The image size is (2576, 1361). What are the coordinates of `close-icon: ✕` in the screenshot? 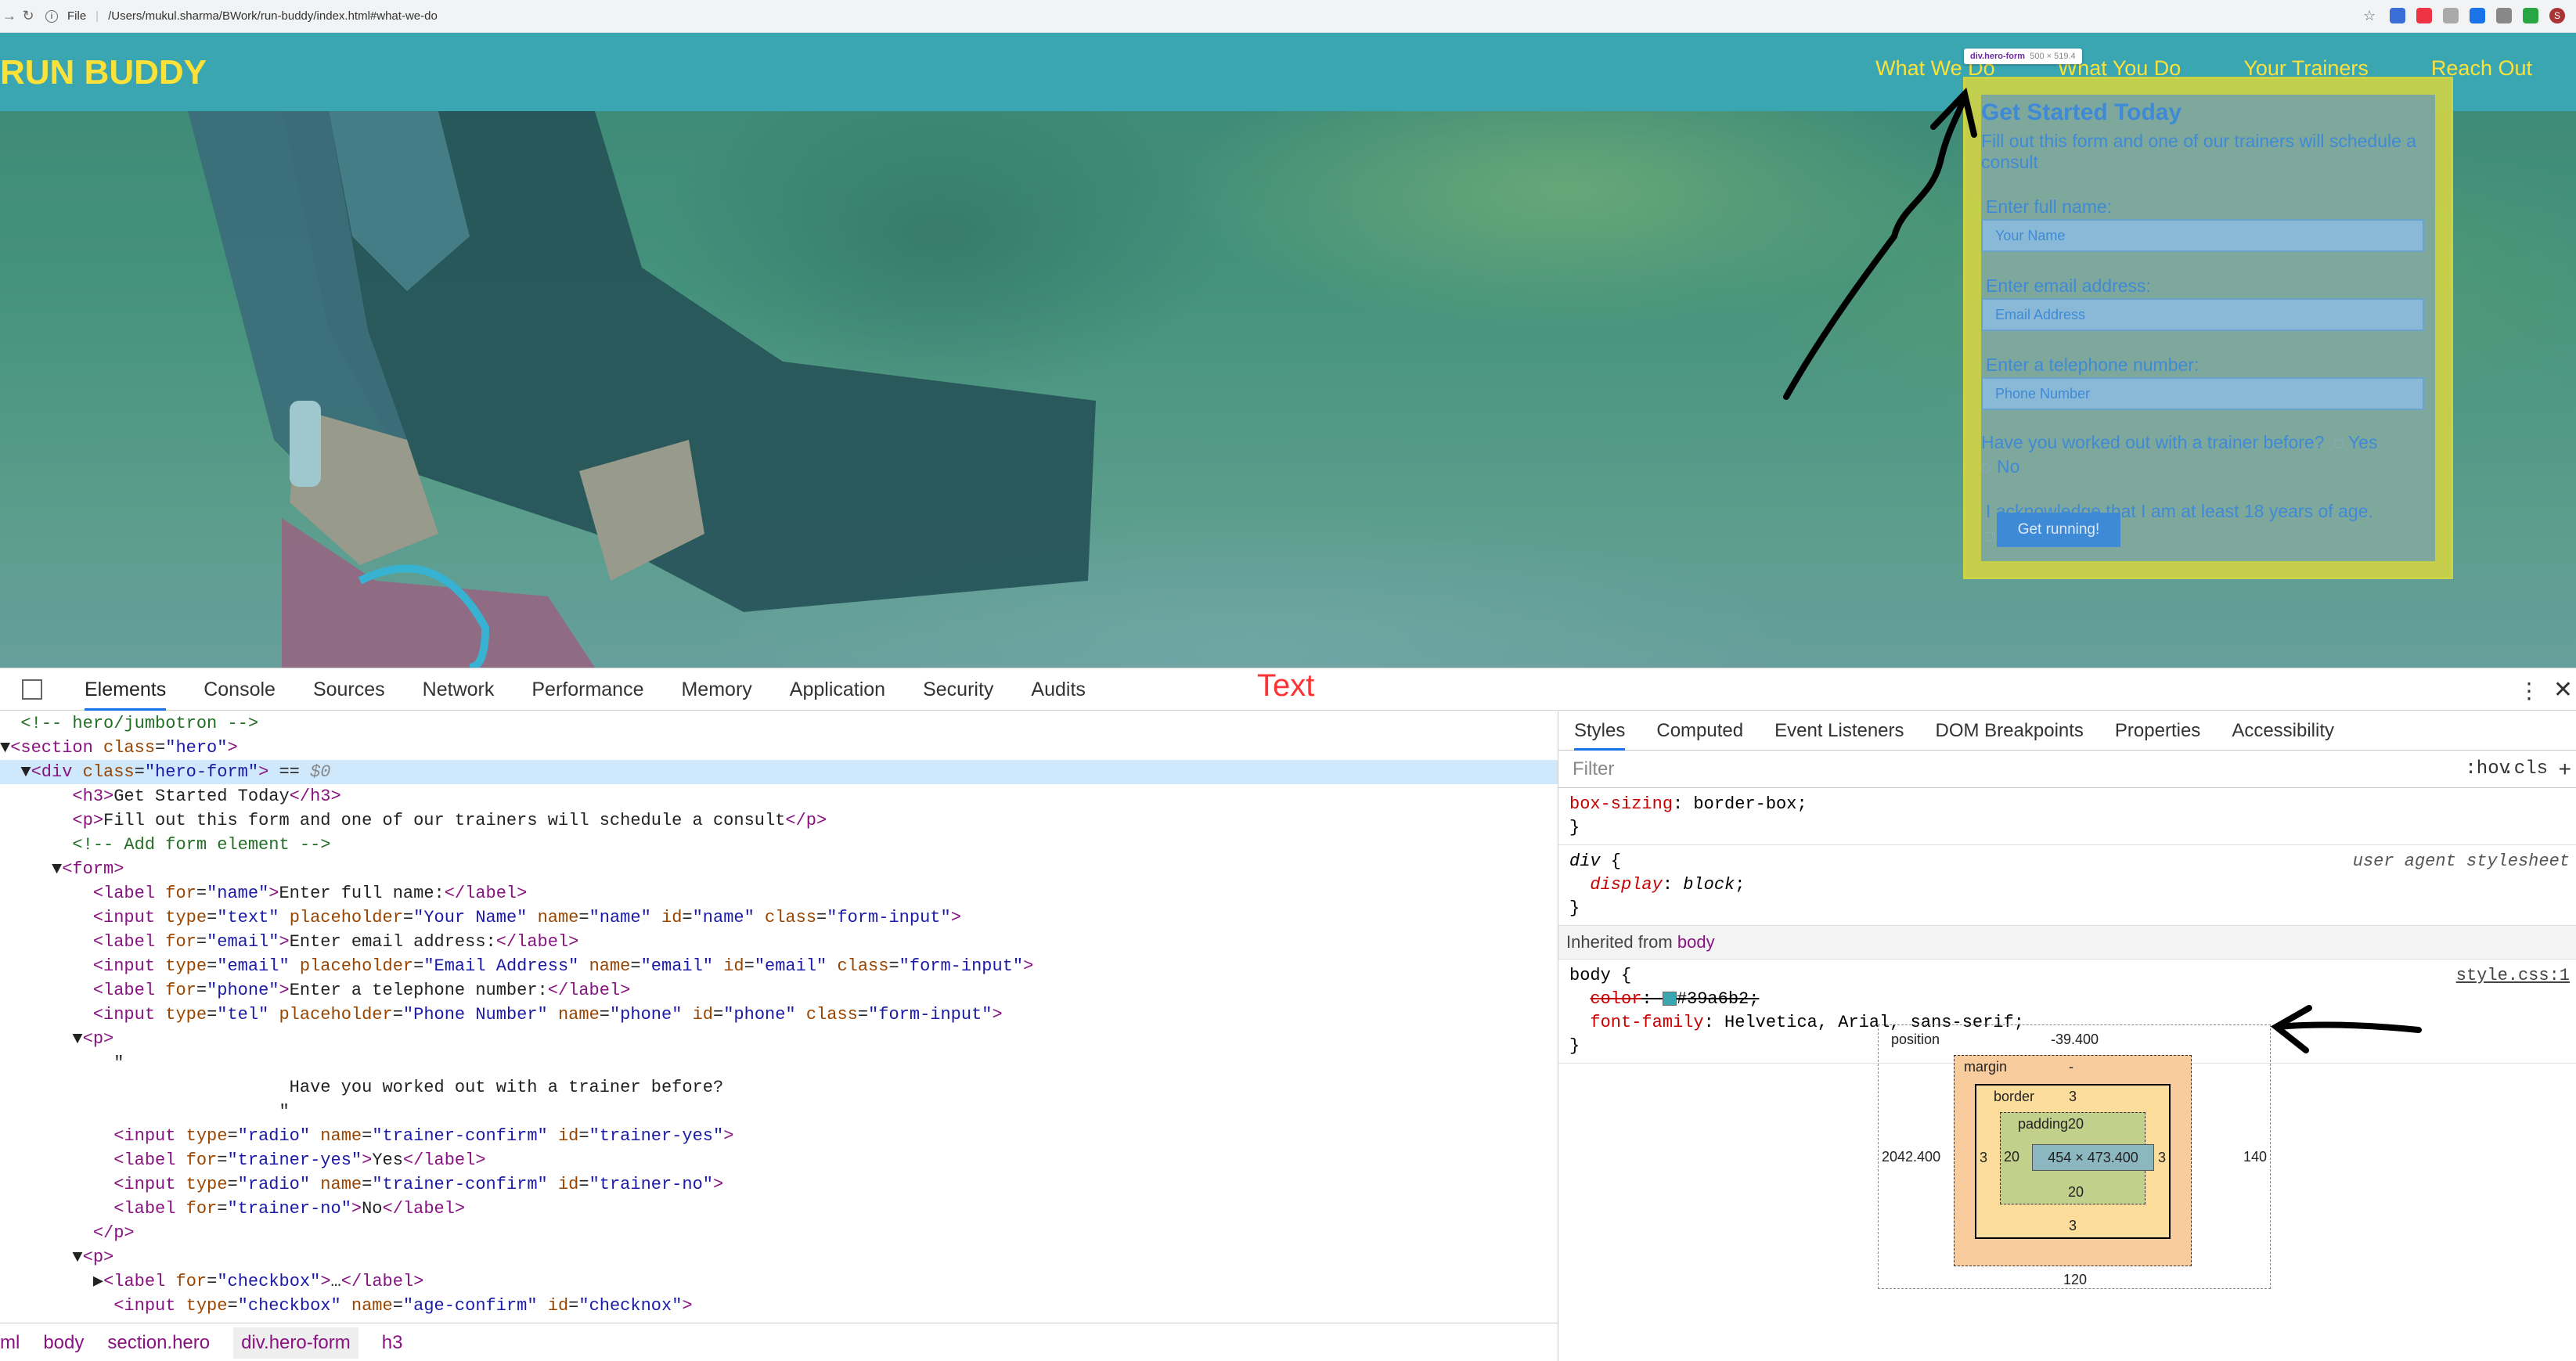 It's located at (2563, 690).